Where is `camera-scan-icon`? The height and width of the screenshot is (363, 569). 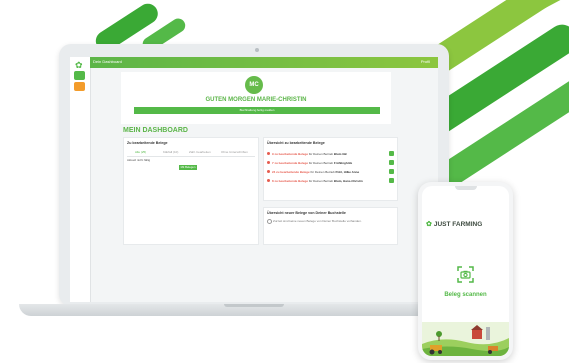
camera-scan-icon is located at coordinates (465, 274).